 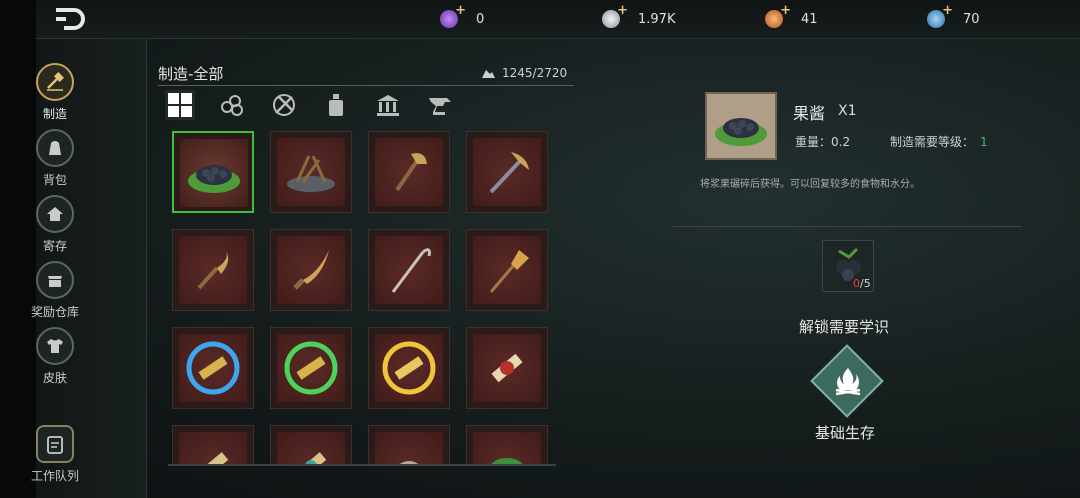 I want to click on hammer-icon, so click(x=55, y=82).